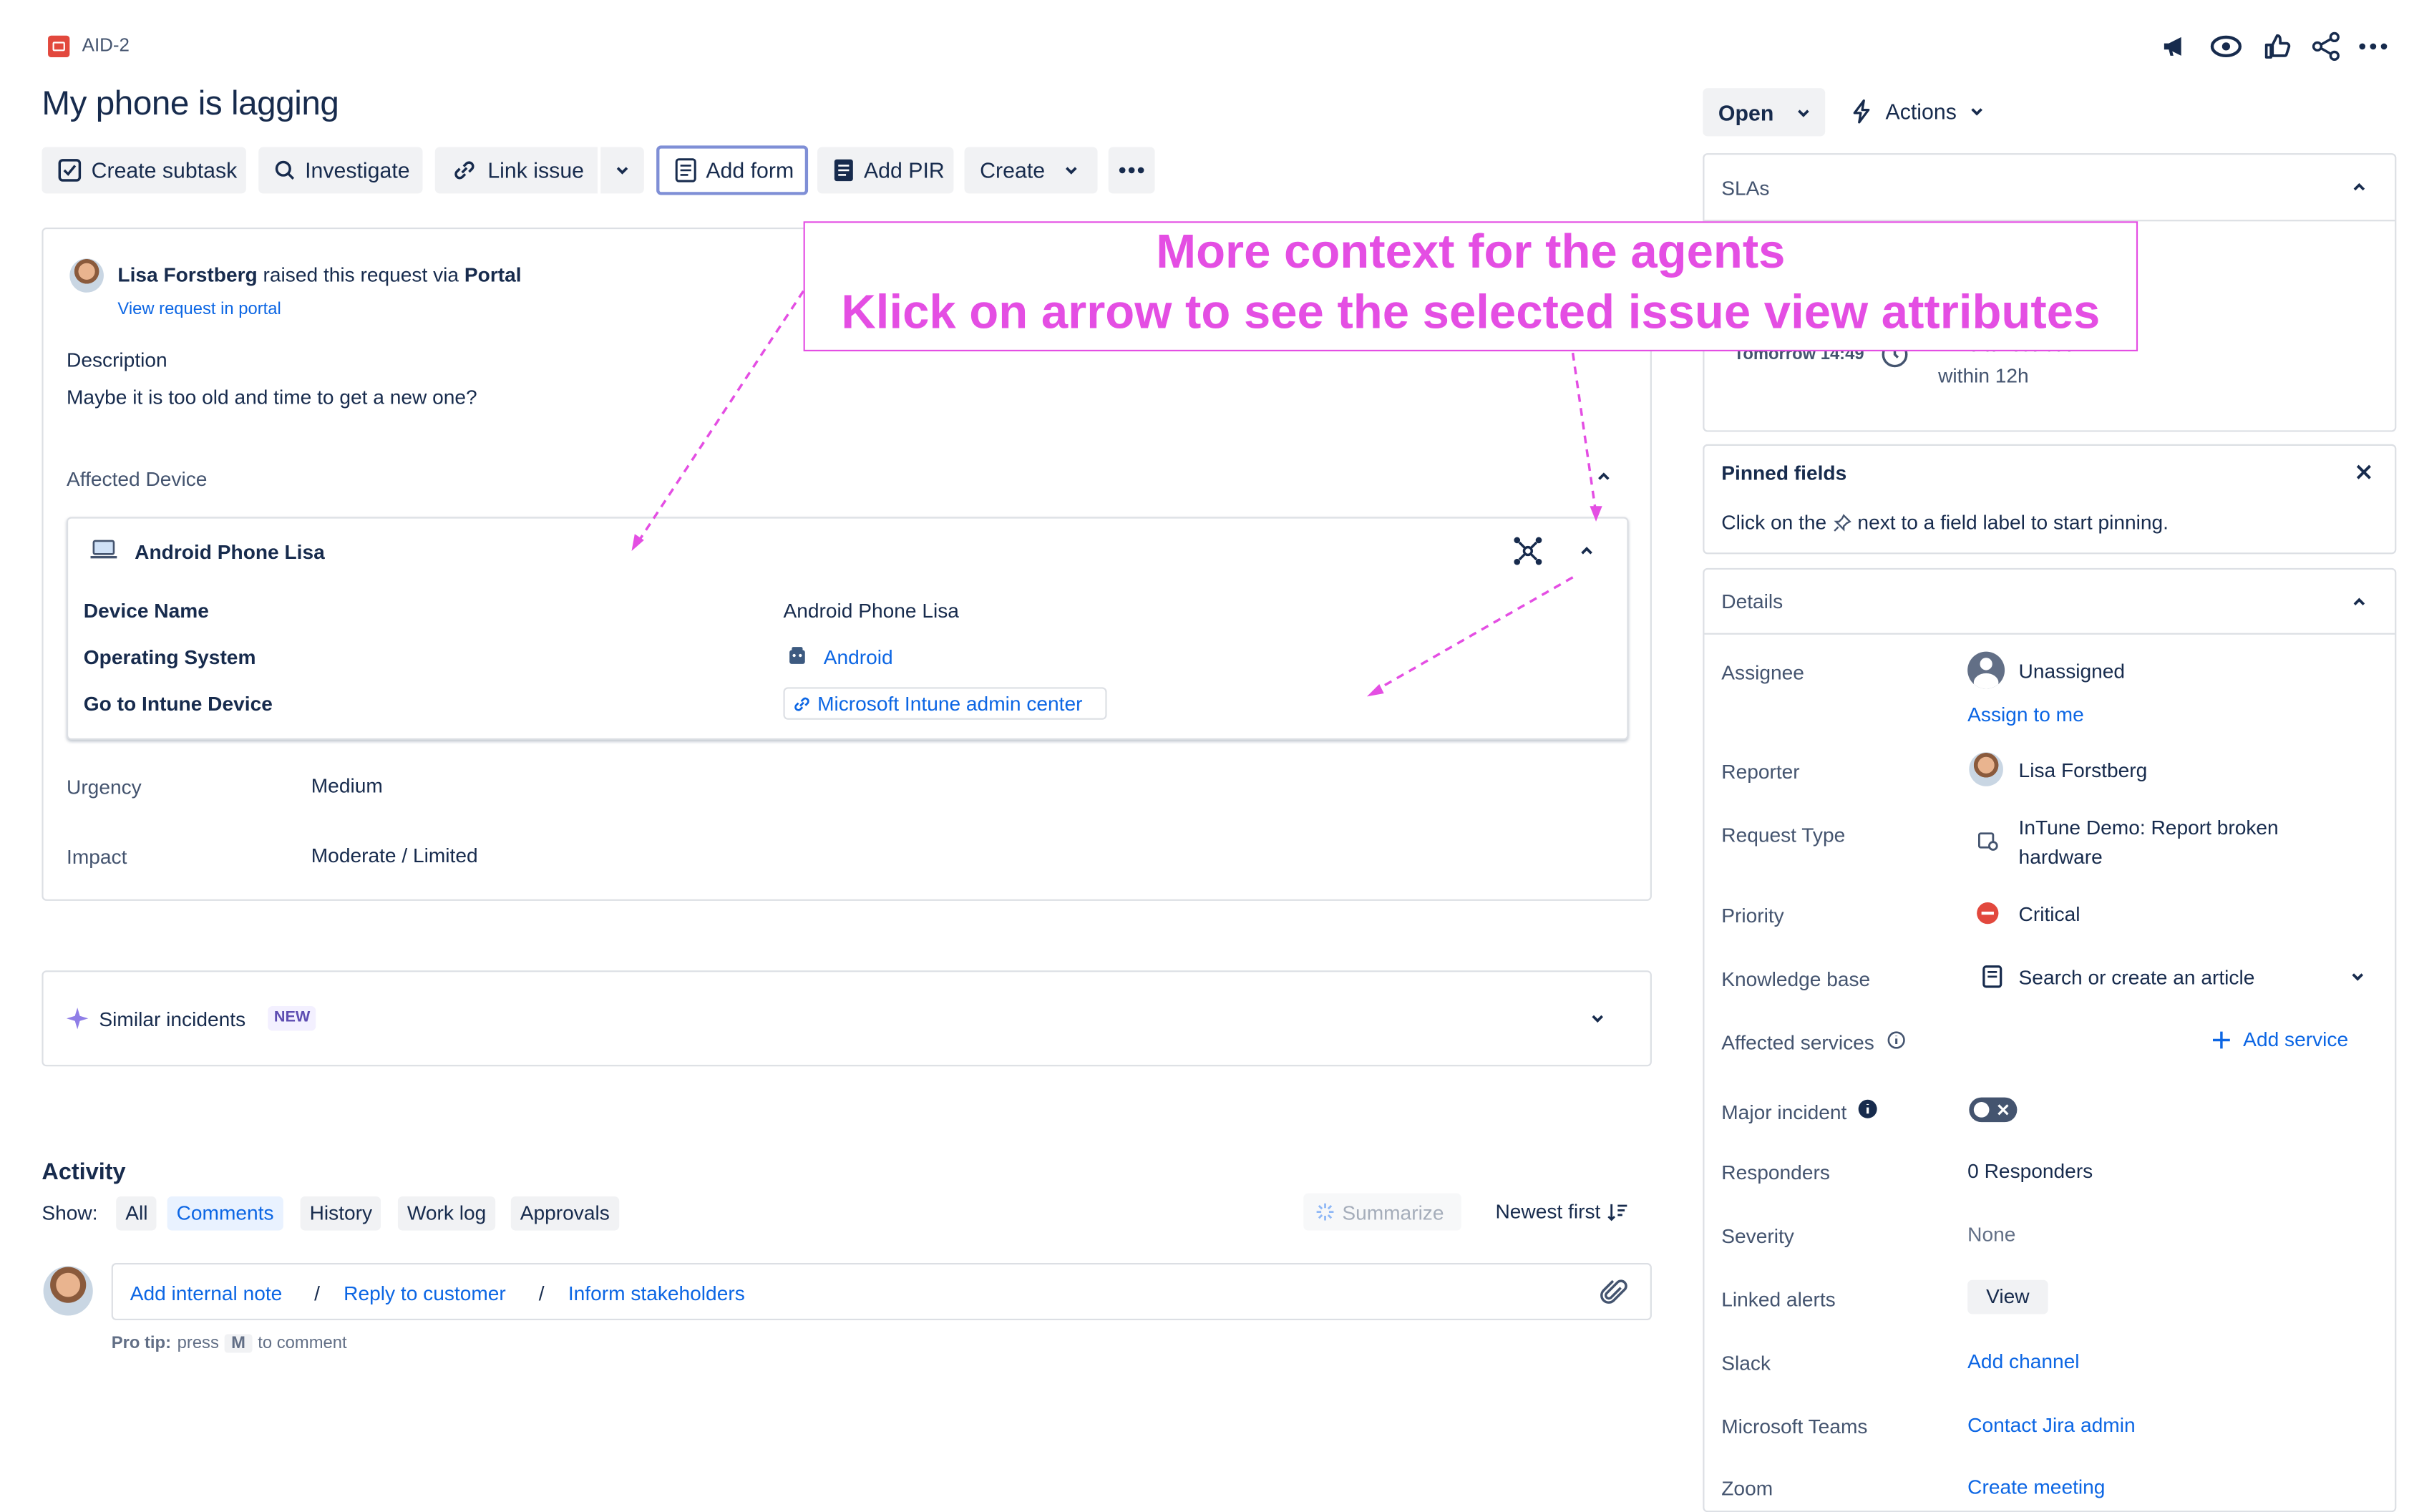 Image resolution: width=2409 pixels, height=1512 pixels. What do you see at coordinates (720, 418) in the screenshot?
I see `annotation-arrow-to-device-card` at bounding box center [720, 418].